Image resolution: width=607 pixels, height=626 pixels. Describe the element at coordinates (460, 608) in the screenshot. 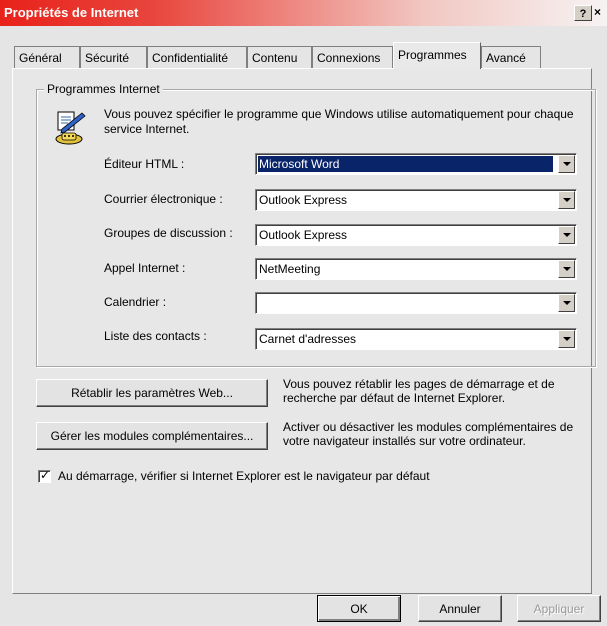

I see `cancel-button: Annuler` at that location.